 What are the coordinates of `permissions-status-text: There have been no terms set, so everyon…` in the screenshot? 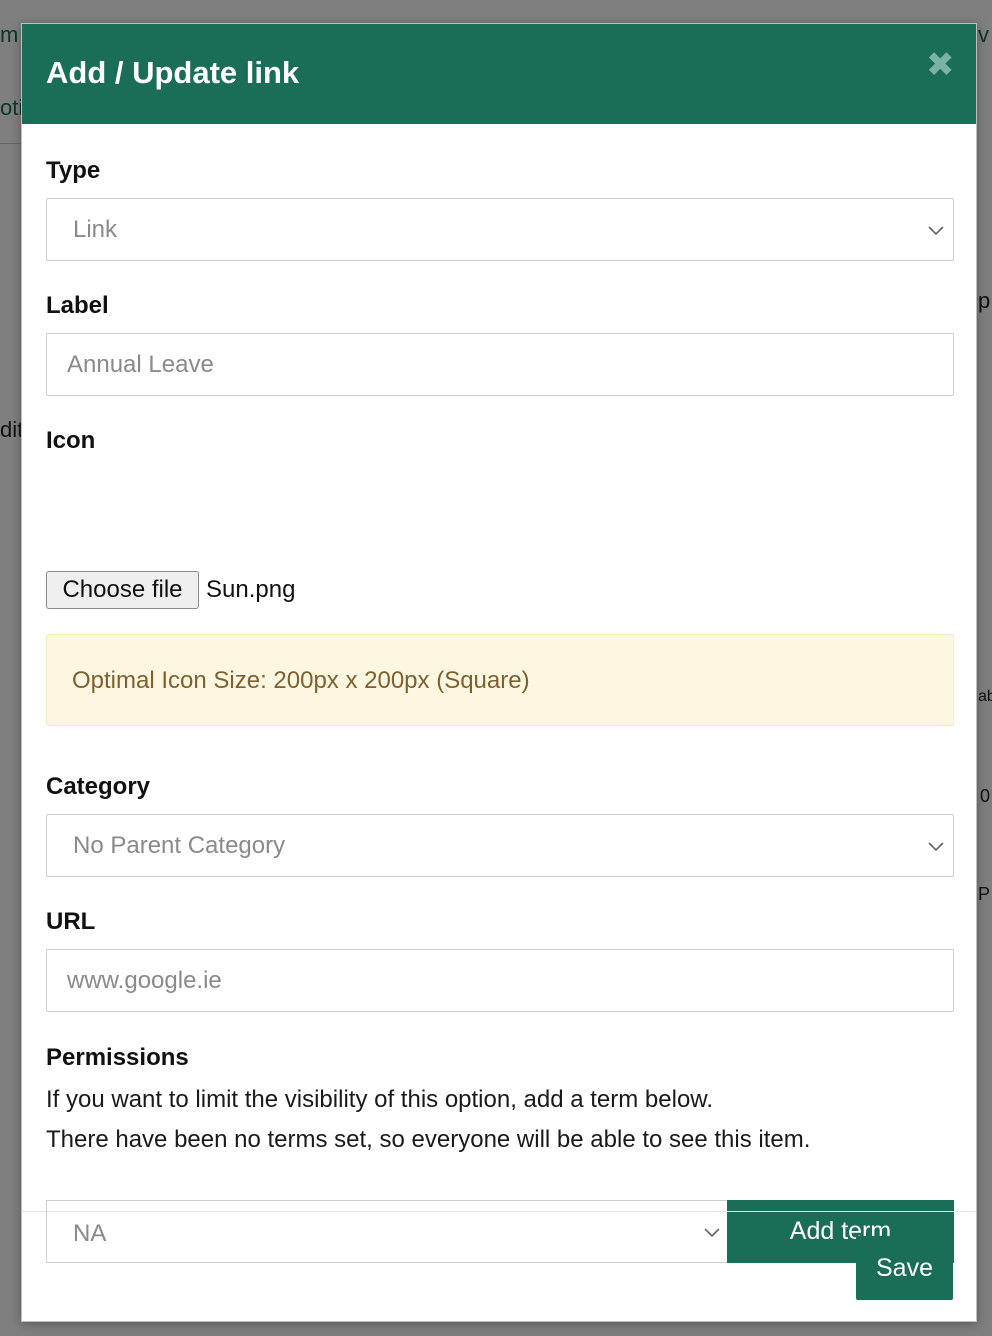 It's located at (428, 1139).